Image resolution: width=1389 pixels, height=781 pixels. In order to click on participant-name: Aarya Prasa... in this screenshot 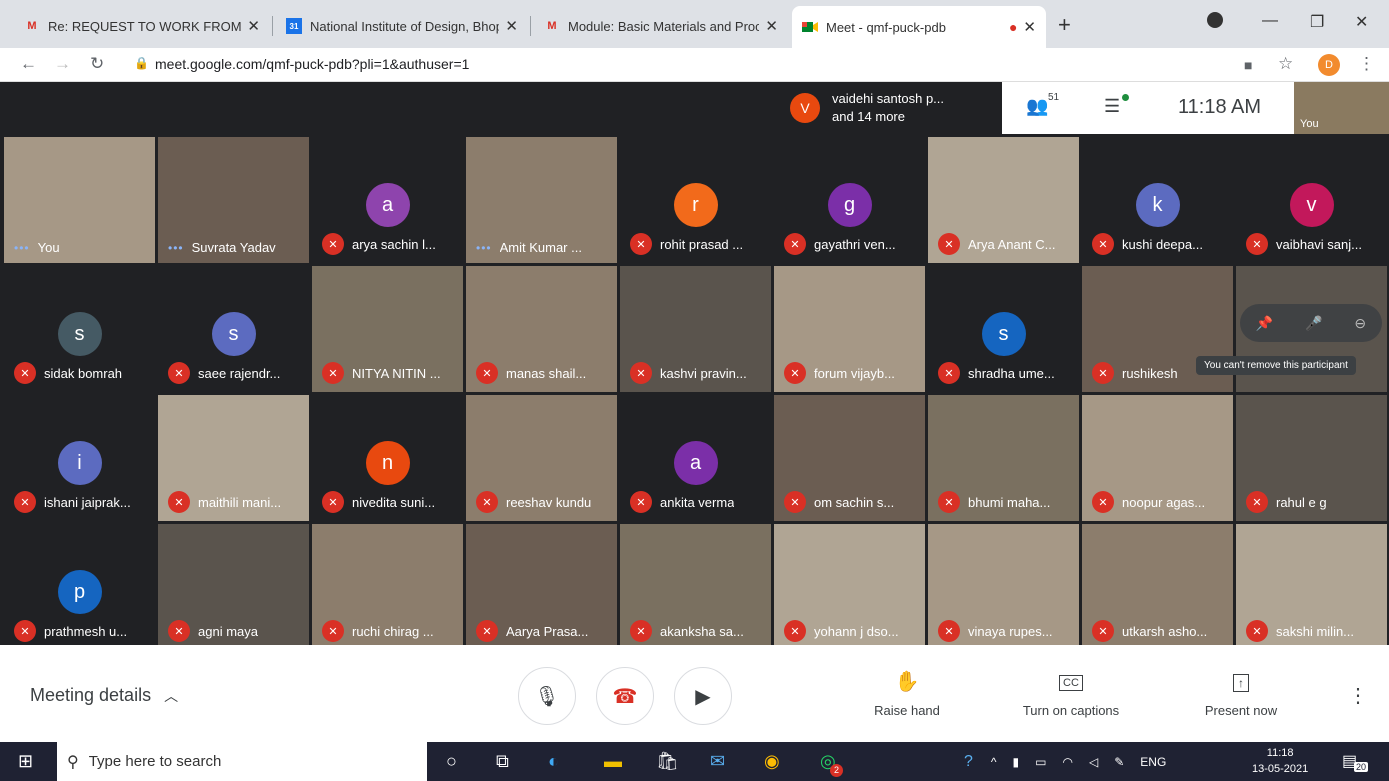, I will do `click(547, 631)`.